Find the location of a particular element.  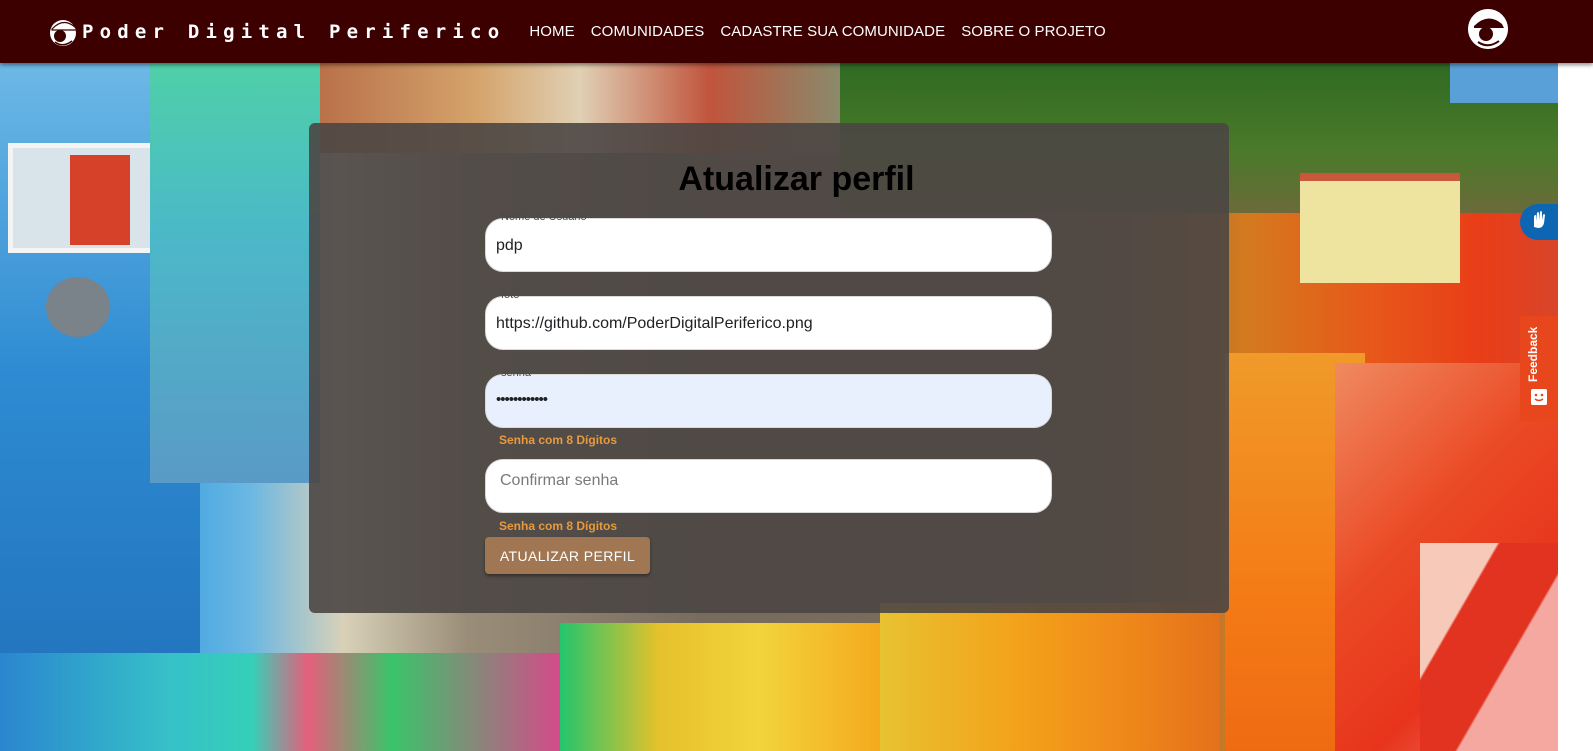

confirm-password-field: Confirmar senha is located at coordinates (768, 486).